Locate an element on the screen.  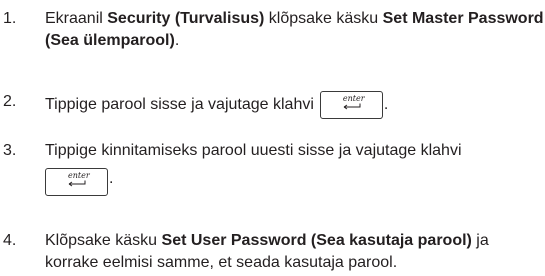
step-number: 2. is located at coordinates (10, 101).